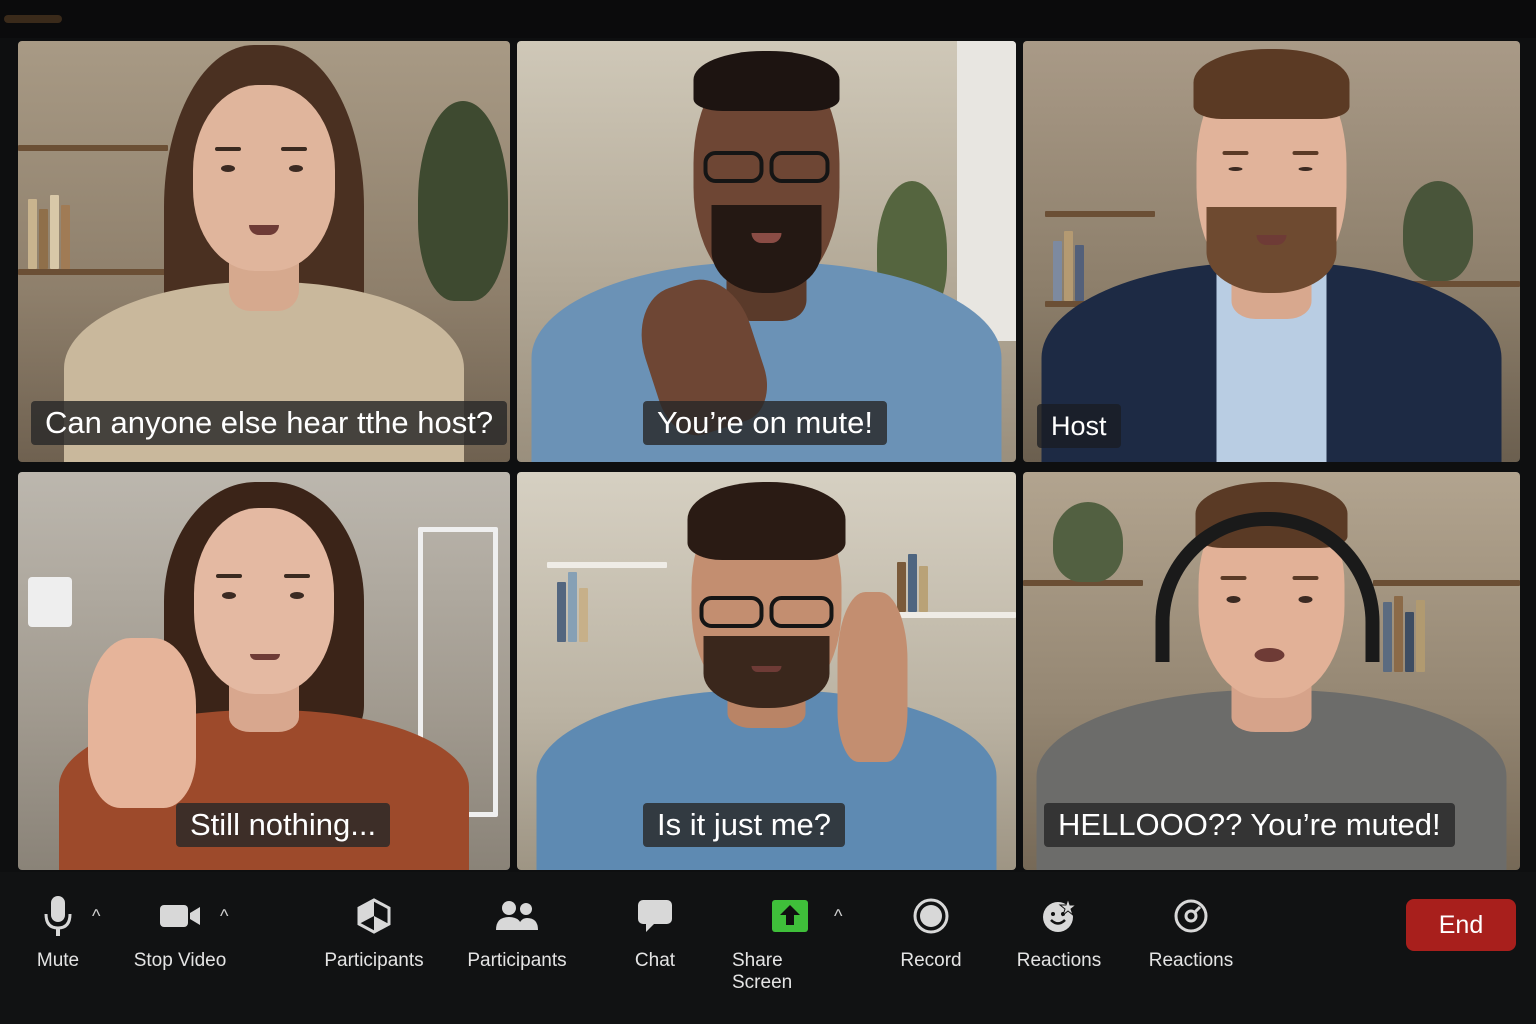 Image resolution: width=1536 pixels, height=1024 pixels. I want to click on participant-tile-6: HELLOOO?? You’re muted!, so click(1271, 671).